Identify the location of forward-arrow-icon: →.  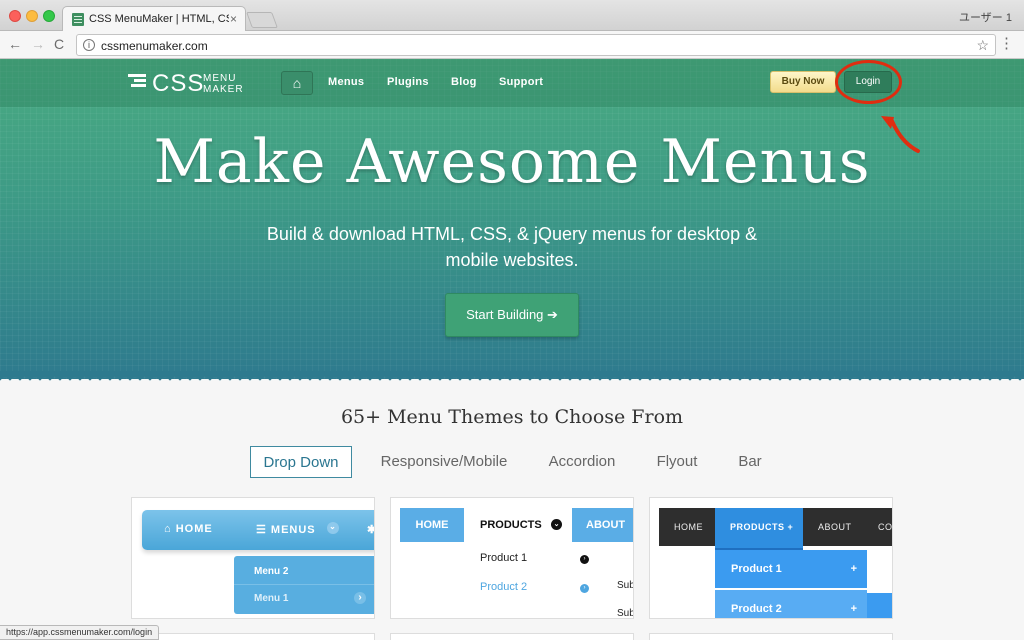
(38, 44).